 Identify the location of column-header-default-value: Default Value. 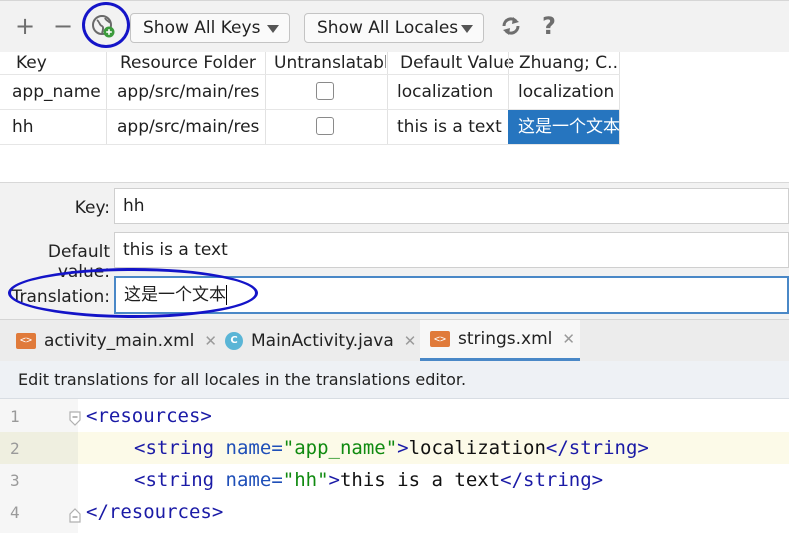
(457, 63).